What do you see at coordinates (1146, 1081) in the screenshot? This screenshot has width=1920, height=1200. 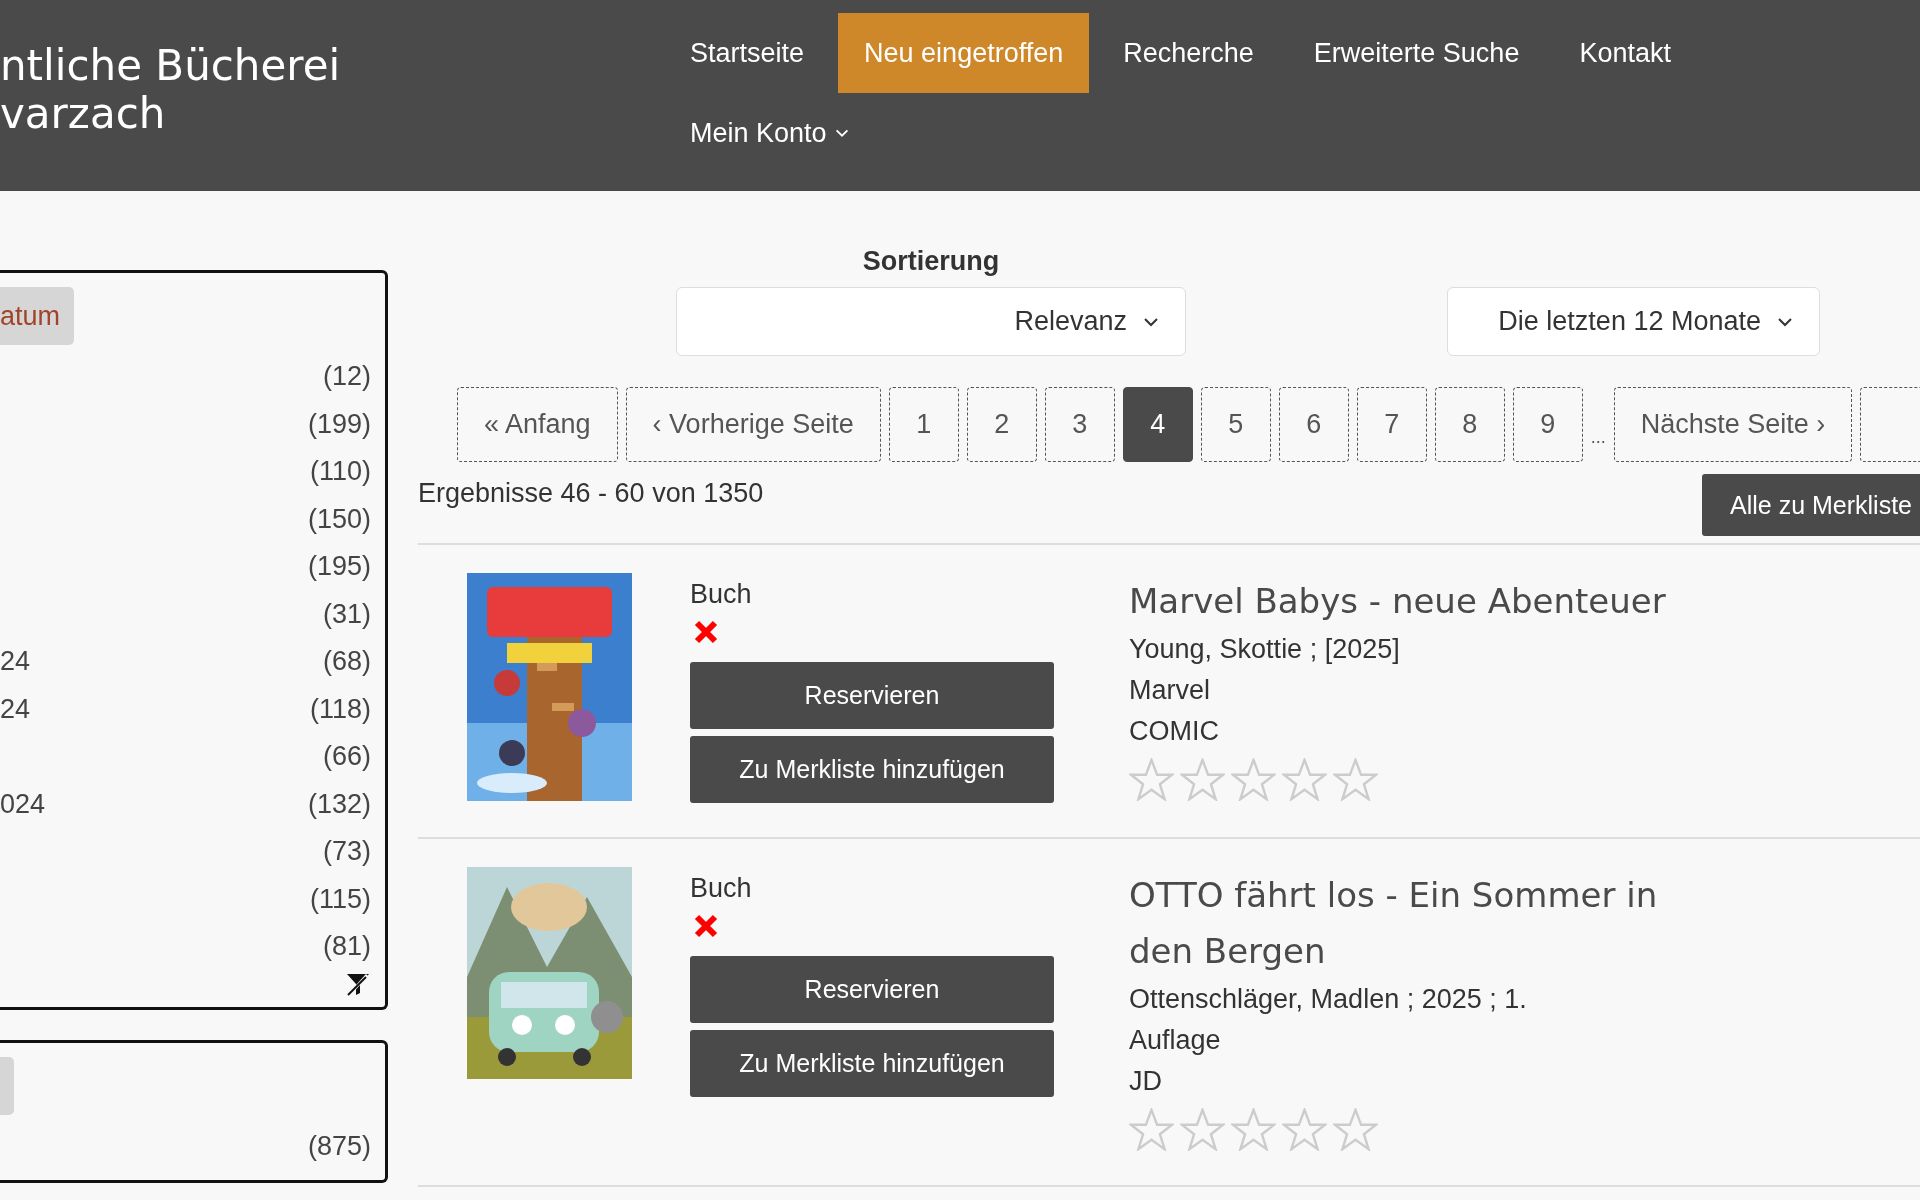 I see `result-detail: JD` at bounding box center [1146, 1081].